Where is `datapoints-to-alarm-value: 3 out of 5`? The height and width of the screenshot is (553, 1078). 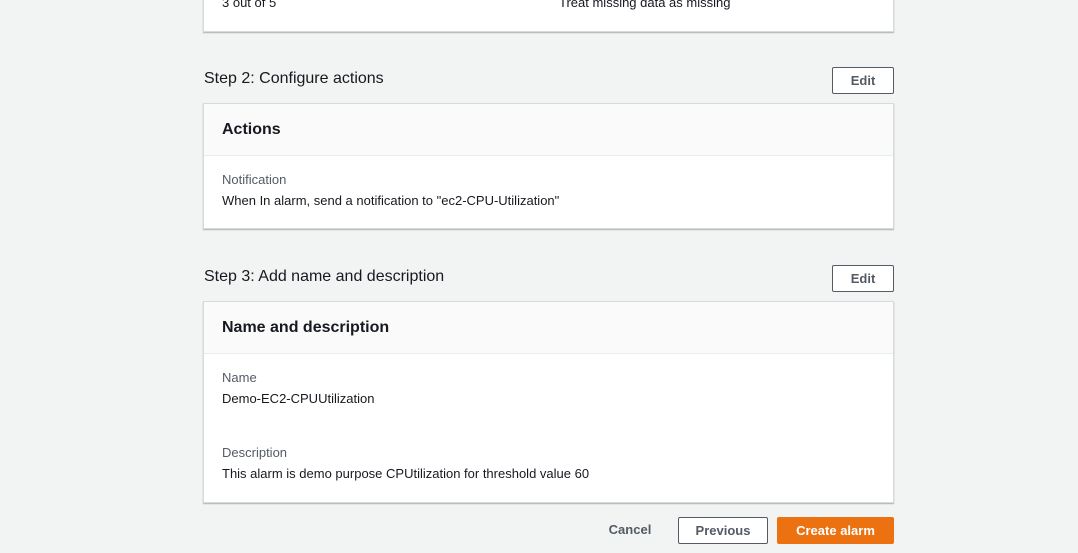
datapoints-to-alarm-value: 3 out of 5 is located at coordinates (249, 5).